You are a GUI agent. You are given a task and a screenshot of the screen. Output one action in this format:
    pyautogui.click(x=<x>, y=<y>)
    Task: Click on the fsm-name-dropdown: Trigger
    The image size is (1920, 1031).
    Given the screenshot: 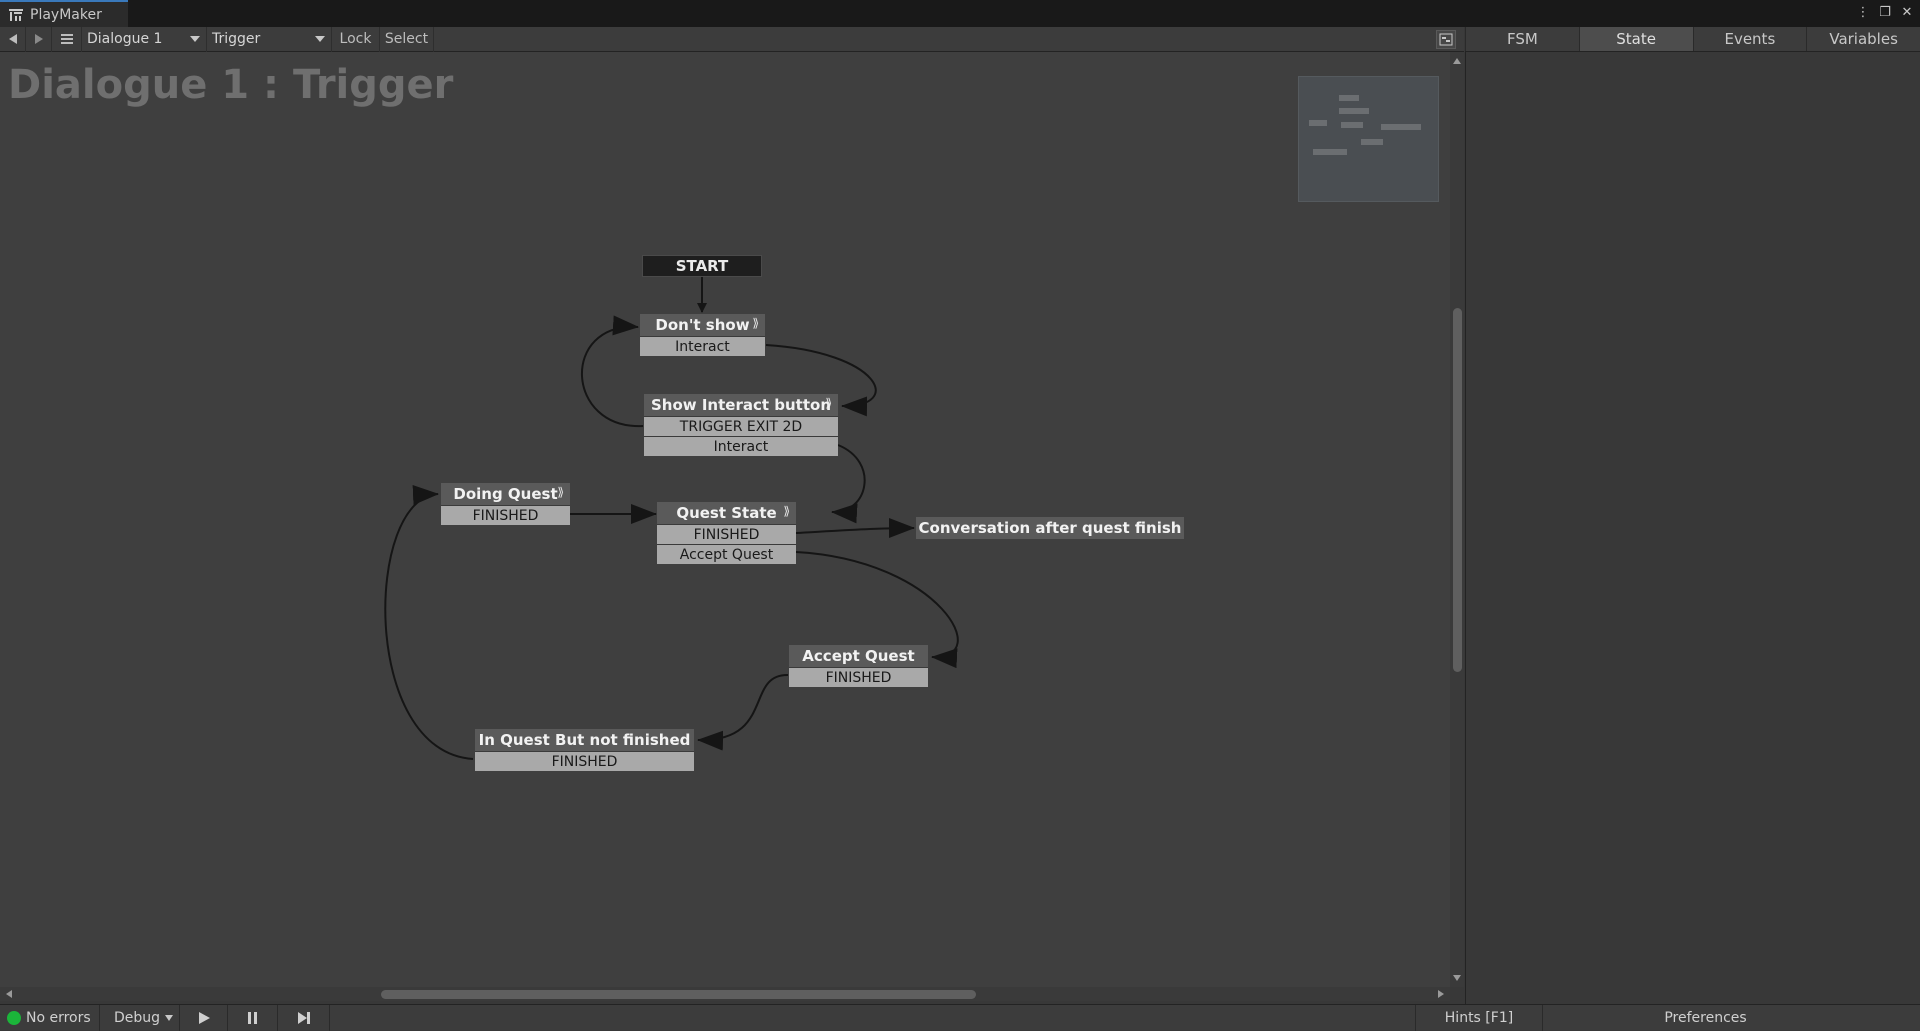 What is the action you would take?
    pyautogui.click(x=269, y=39)
    